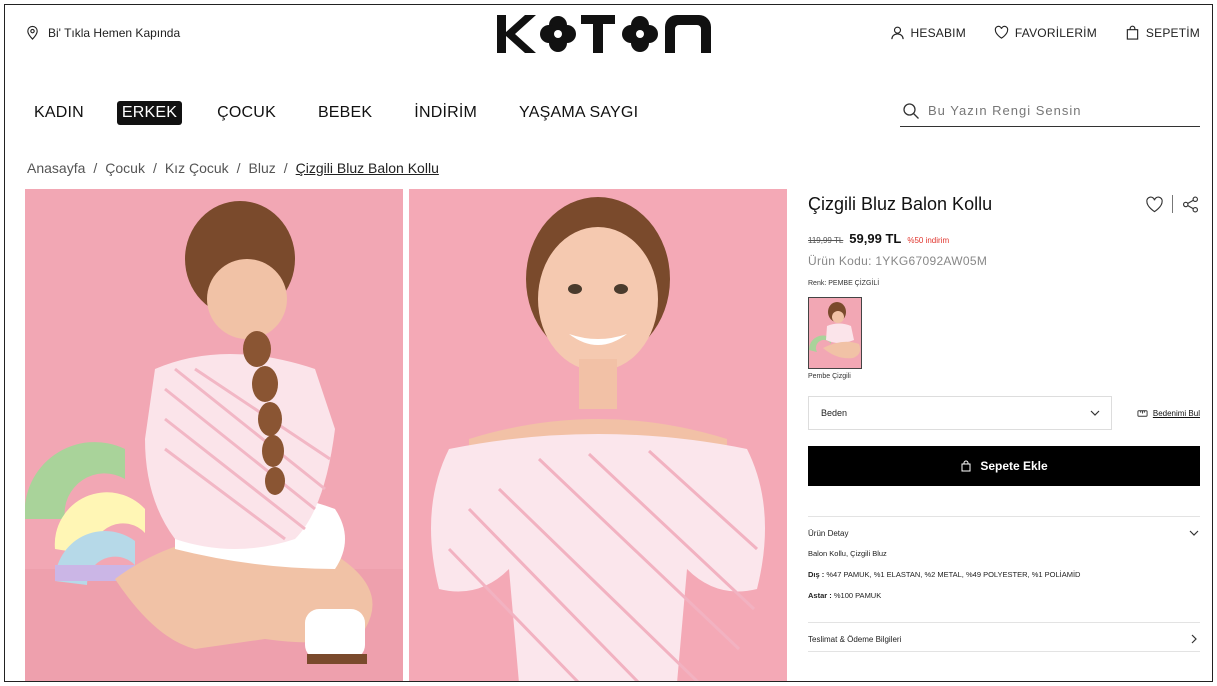 The height and width of the screenshot is (686, 1217). I want to click on nav-item-kadin: KADIN, so click(59, 113).